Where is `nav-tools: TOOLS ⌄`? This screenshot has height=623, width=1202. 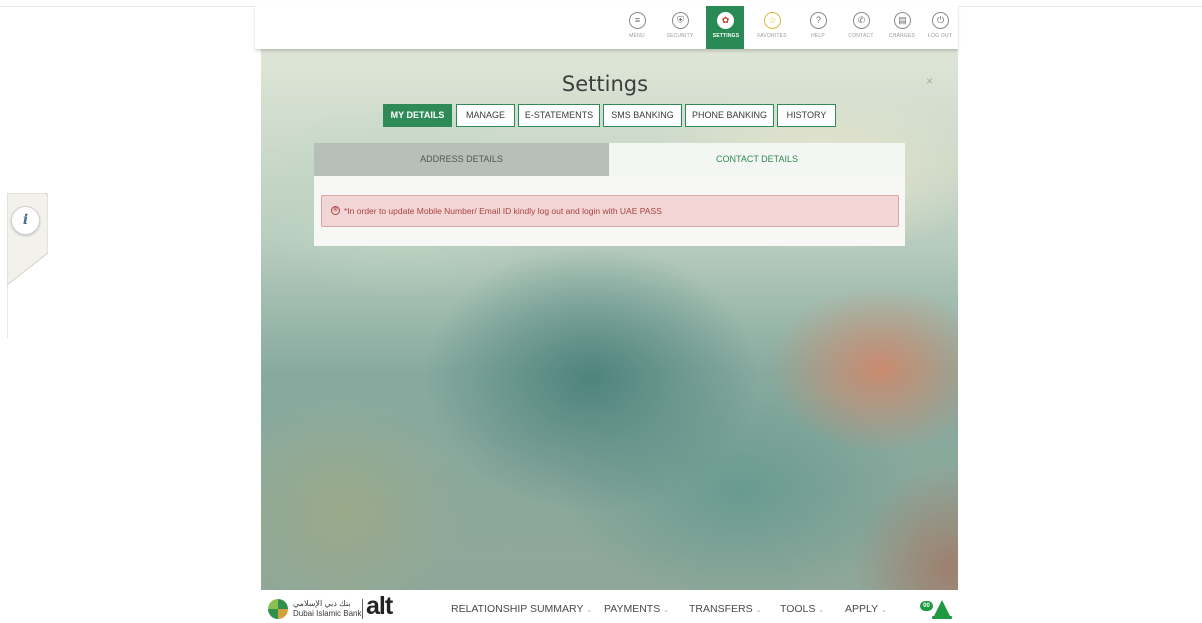
nav-tools: TOOLS ⌄ is located at coordinates (802, 609).